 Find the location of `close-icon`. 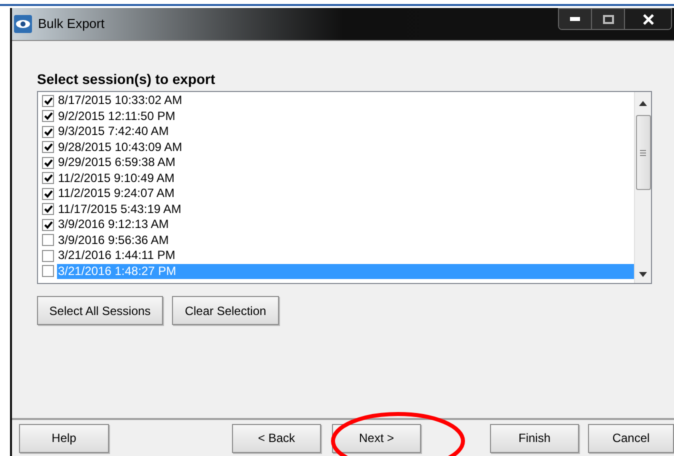

close-icon is located at coordinates (648, 19).